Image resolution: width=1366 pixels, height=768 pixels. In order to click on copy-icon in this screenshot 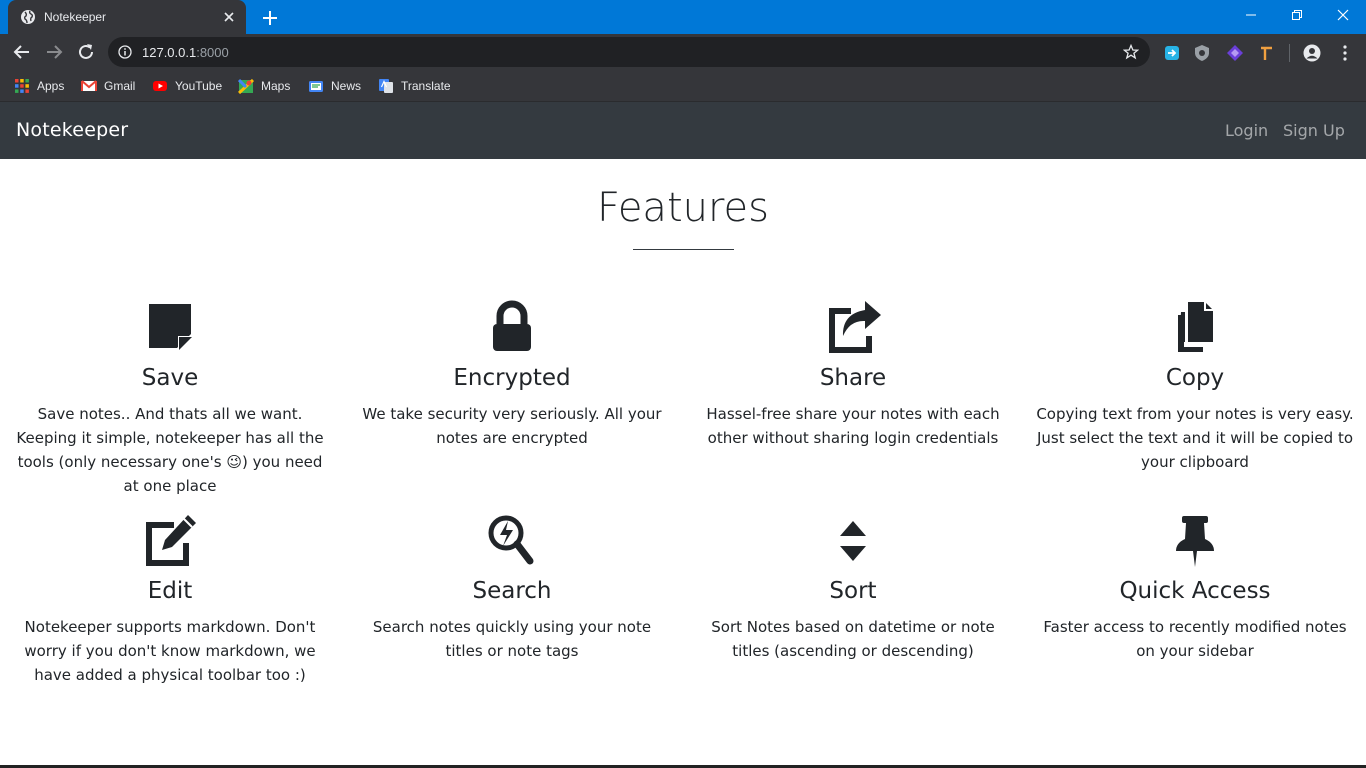, I will do `click(1195, 327)`.